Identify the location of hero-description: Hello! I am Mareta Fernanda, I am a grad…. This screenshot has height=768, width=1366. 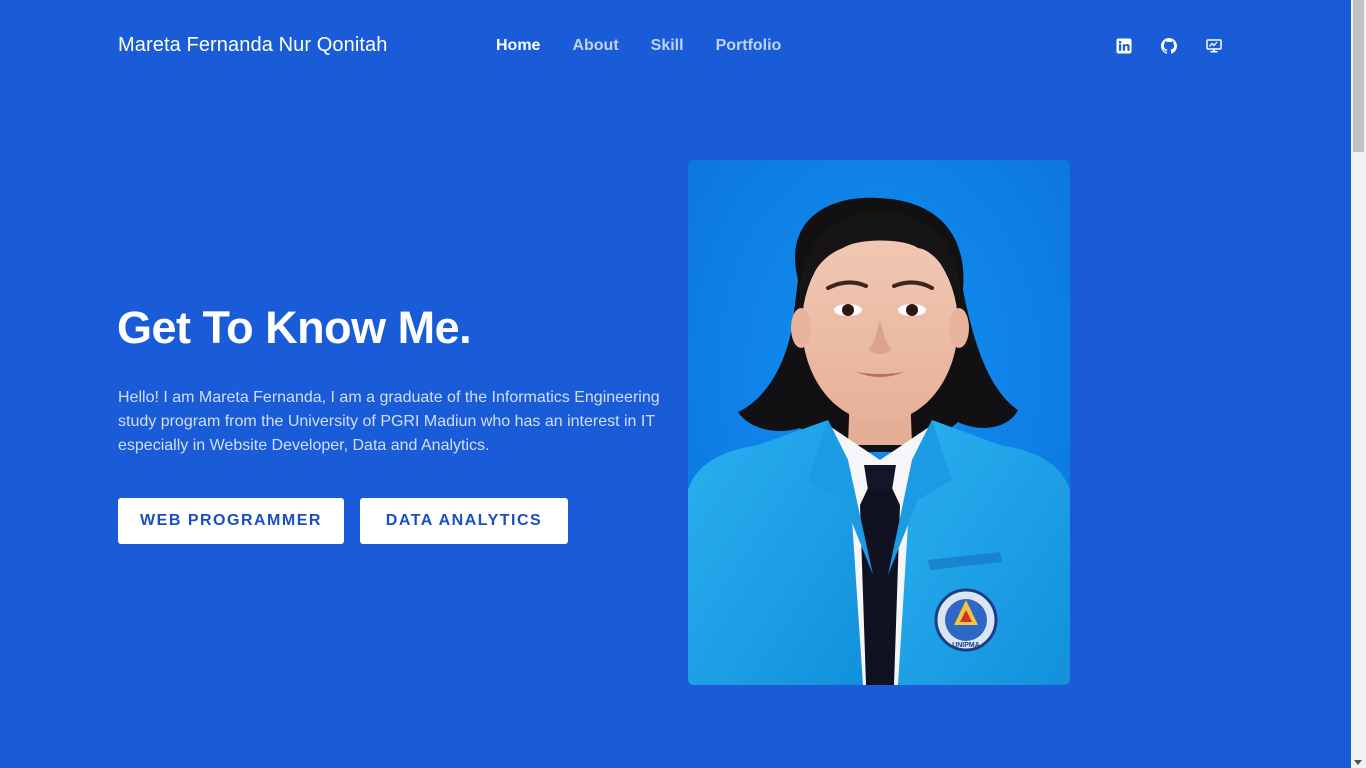
(389, 421).